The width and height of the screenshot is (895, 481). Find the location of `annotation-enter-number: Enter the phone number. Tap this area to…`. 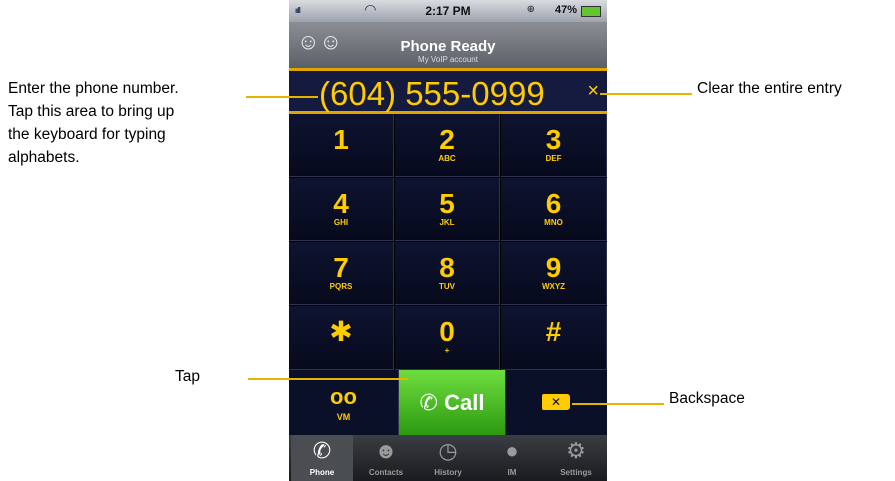

annotation-enter-number: Enter the phone number. Tap this area to… is located at coordinates (93, 123).